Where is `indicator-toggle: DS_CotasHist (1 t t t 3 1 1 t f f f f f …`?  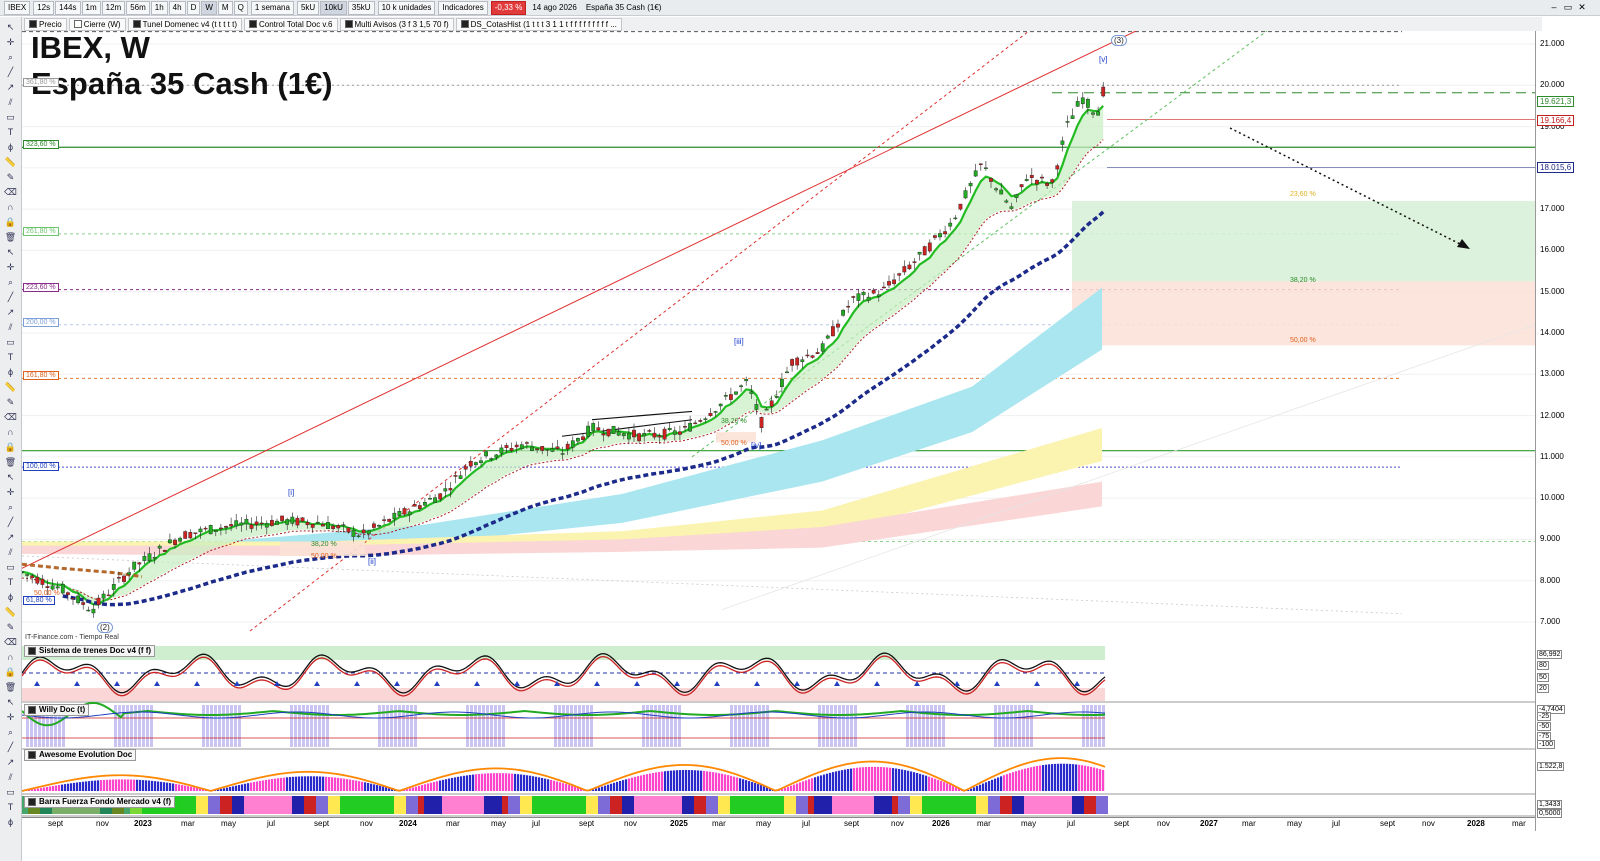
indicator-toggle: DS_CotasHist (1 t t t 3 1 1 t f f f f f … is located at coordinates (538, 24).